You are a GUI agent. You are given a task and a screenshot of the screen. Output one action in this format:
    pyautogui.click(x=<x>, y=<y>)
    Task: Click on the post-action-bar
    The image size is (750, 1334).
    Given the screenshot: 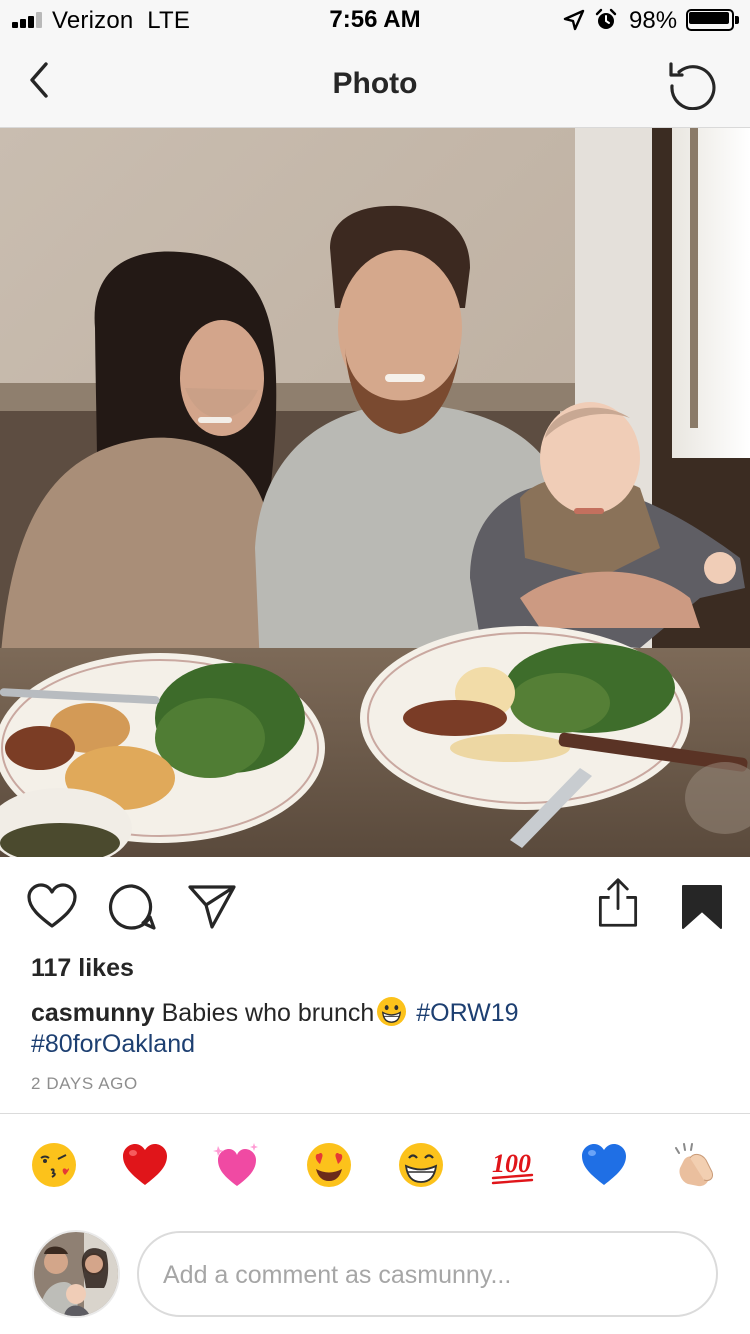 What is the action you would take?
    pyautogui.click(x=375, y=907)
    